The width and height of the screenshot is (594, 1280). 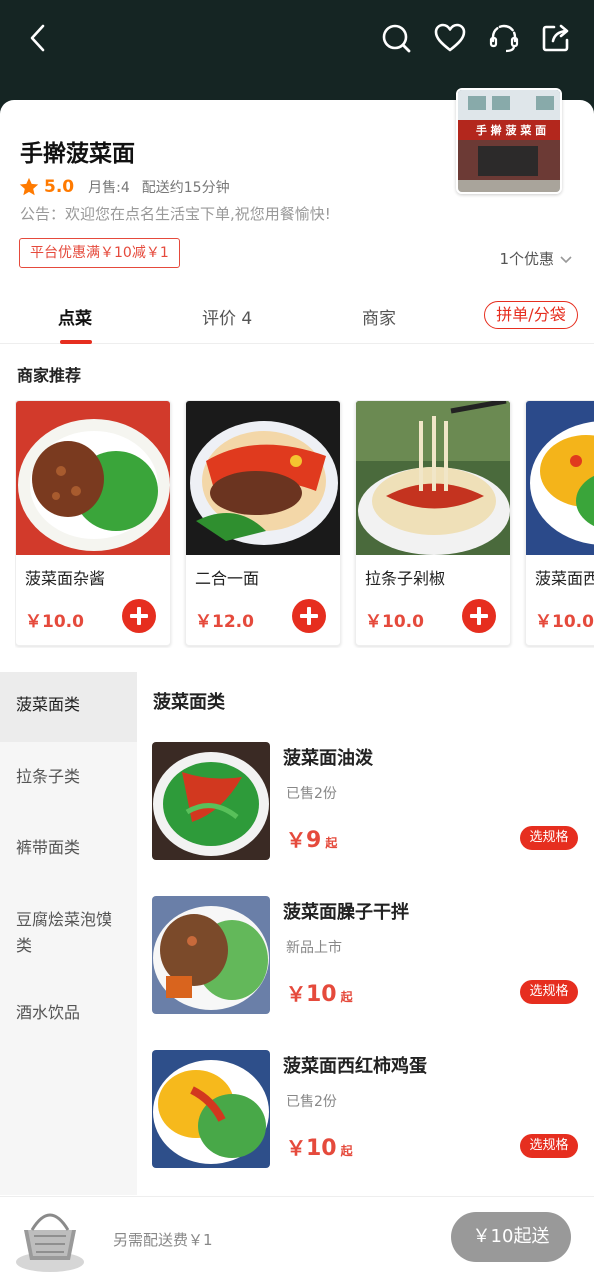 What do you see at coordinates (450, 38) in the screenshot?
I see `heart-icon` at bounding box center [450, 38].